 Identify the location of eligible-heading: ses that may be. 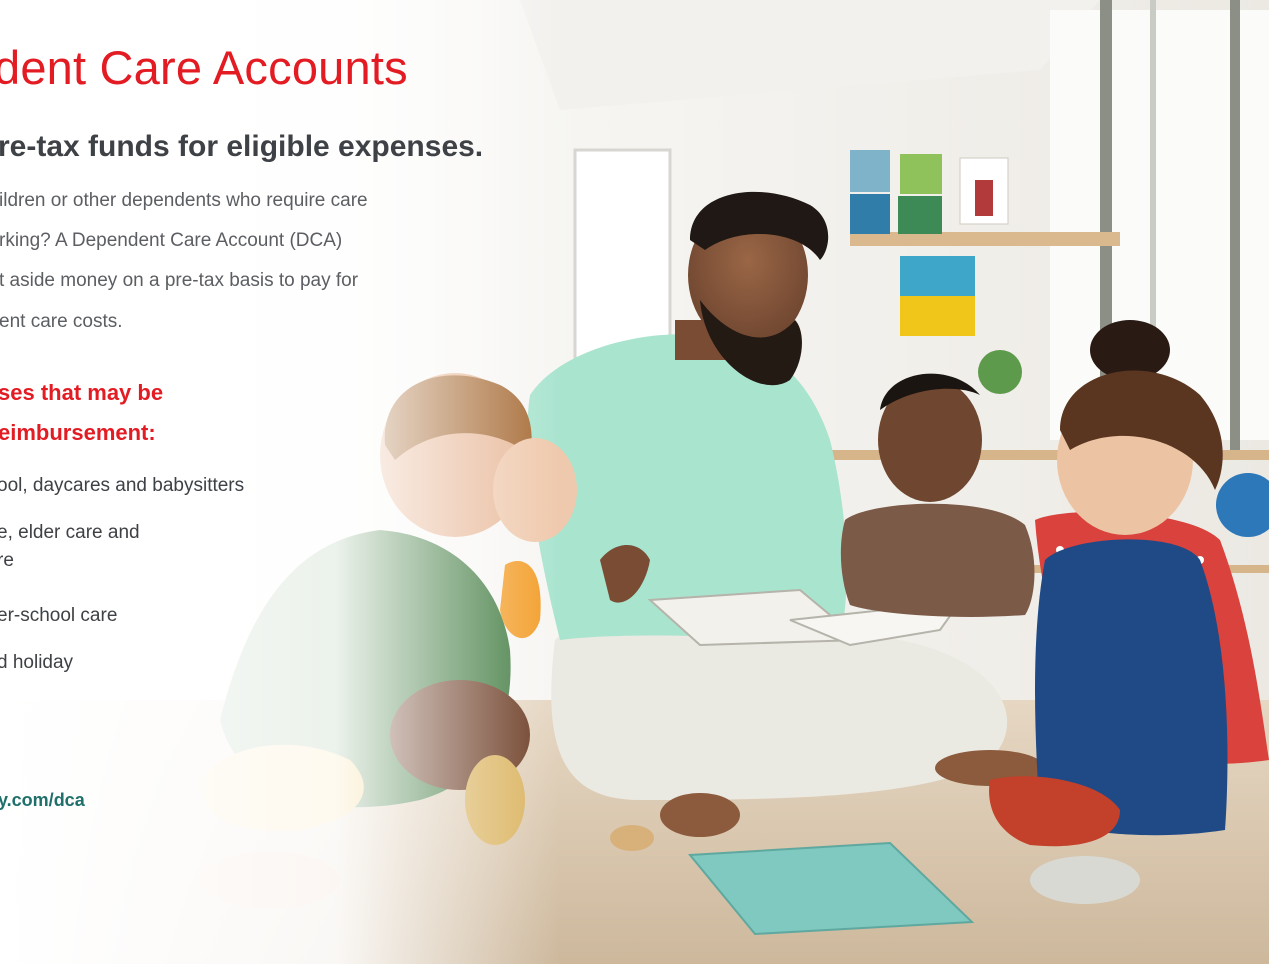
(82, 392).